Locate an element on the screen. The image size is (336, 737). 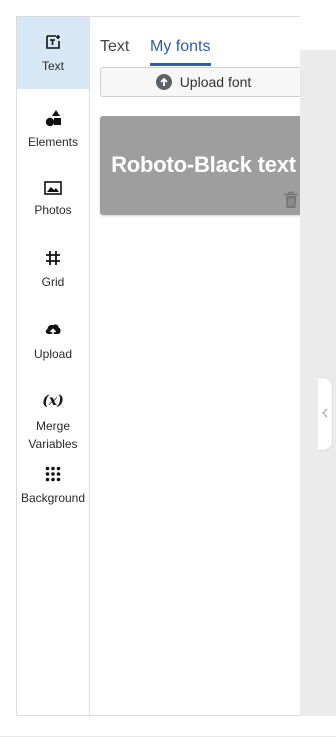
arrow-up-circle-icon is located at coordinates (163, 82).